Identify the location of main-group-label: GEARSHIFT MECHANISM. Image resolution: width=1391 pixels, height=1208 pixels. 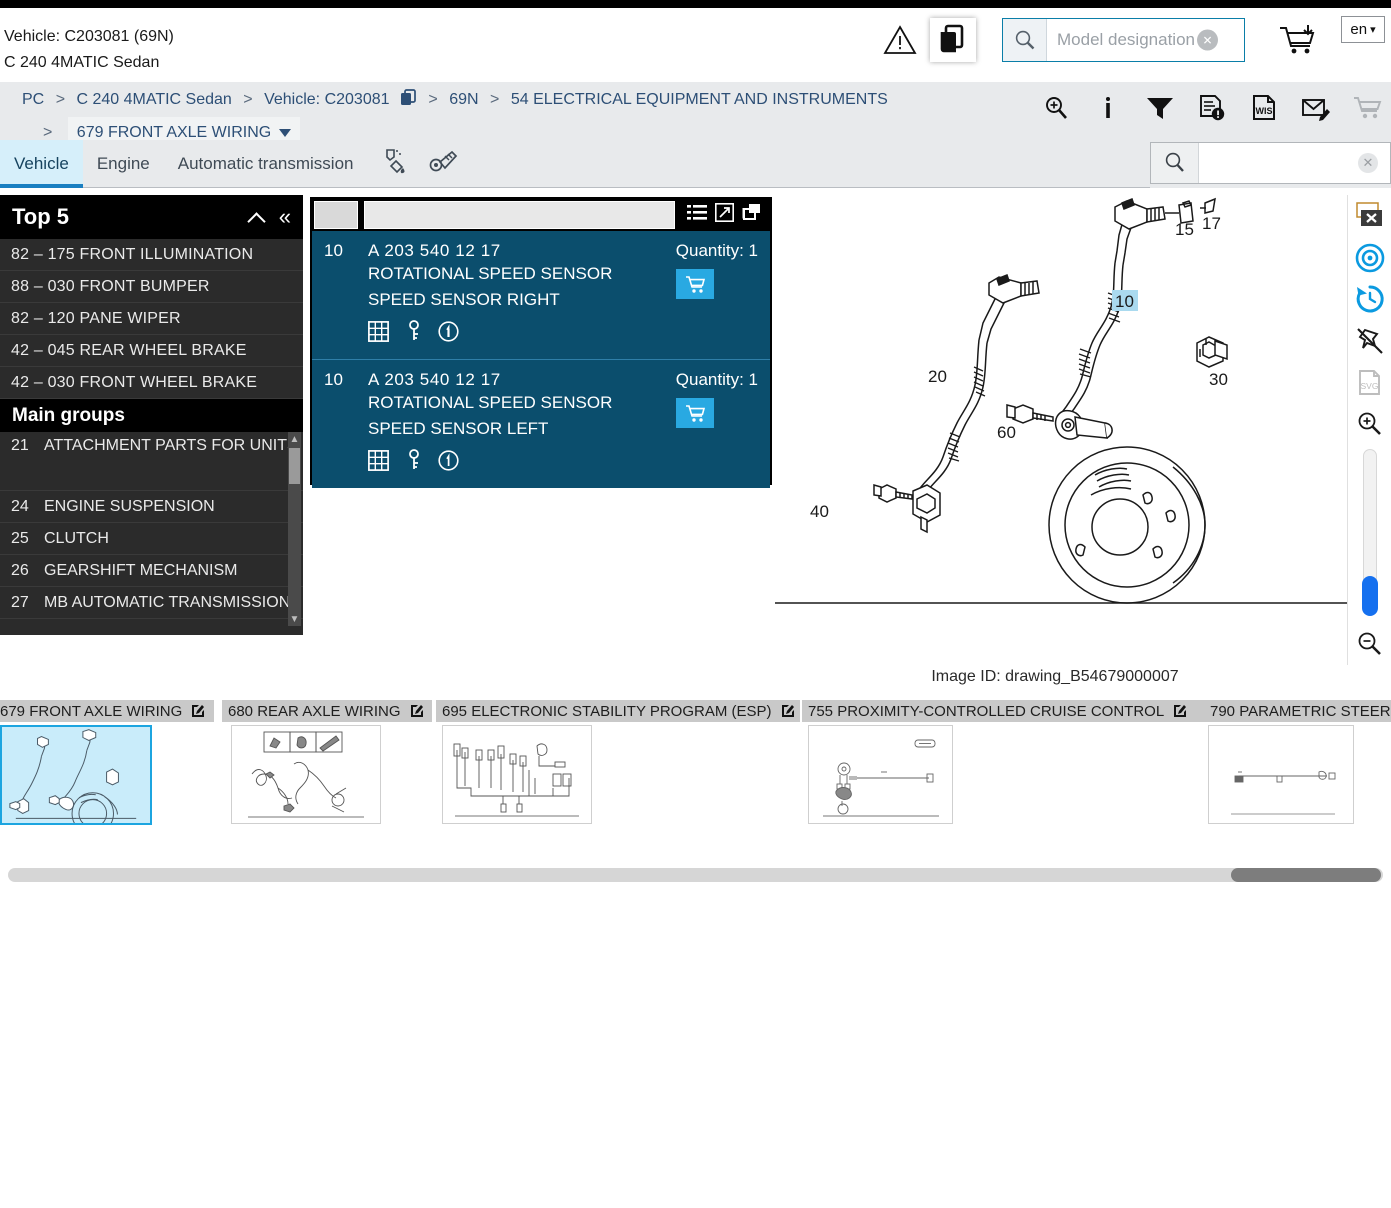
(141, 570).